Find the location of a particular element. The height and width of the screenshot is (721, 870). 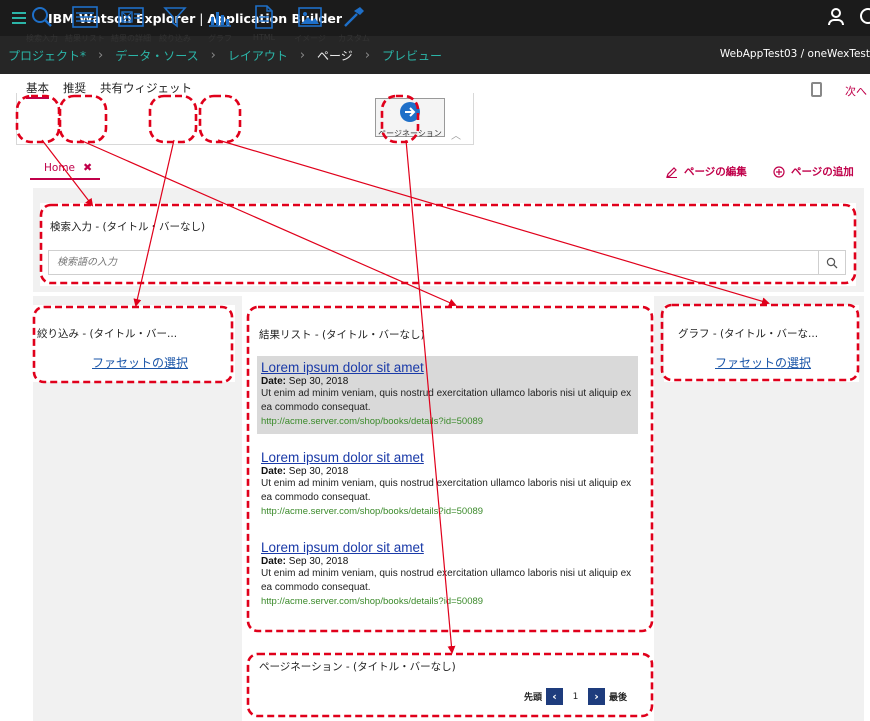

list-icon is located at coordinates (85, 17).